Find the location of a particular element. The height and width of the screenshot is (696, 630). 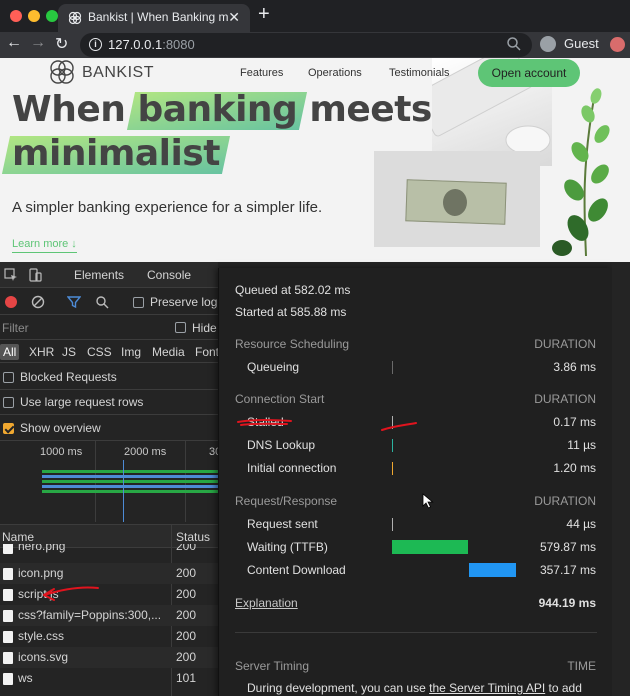

search-icon is located at coordinates (102, 302).